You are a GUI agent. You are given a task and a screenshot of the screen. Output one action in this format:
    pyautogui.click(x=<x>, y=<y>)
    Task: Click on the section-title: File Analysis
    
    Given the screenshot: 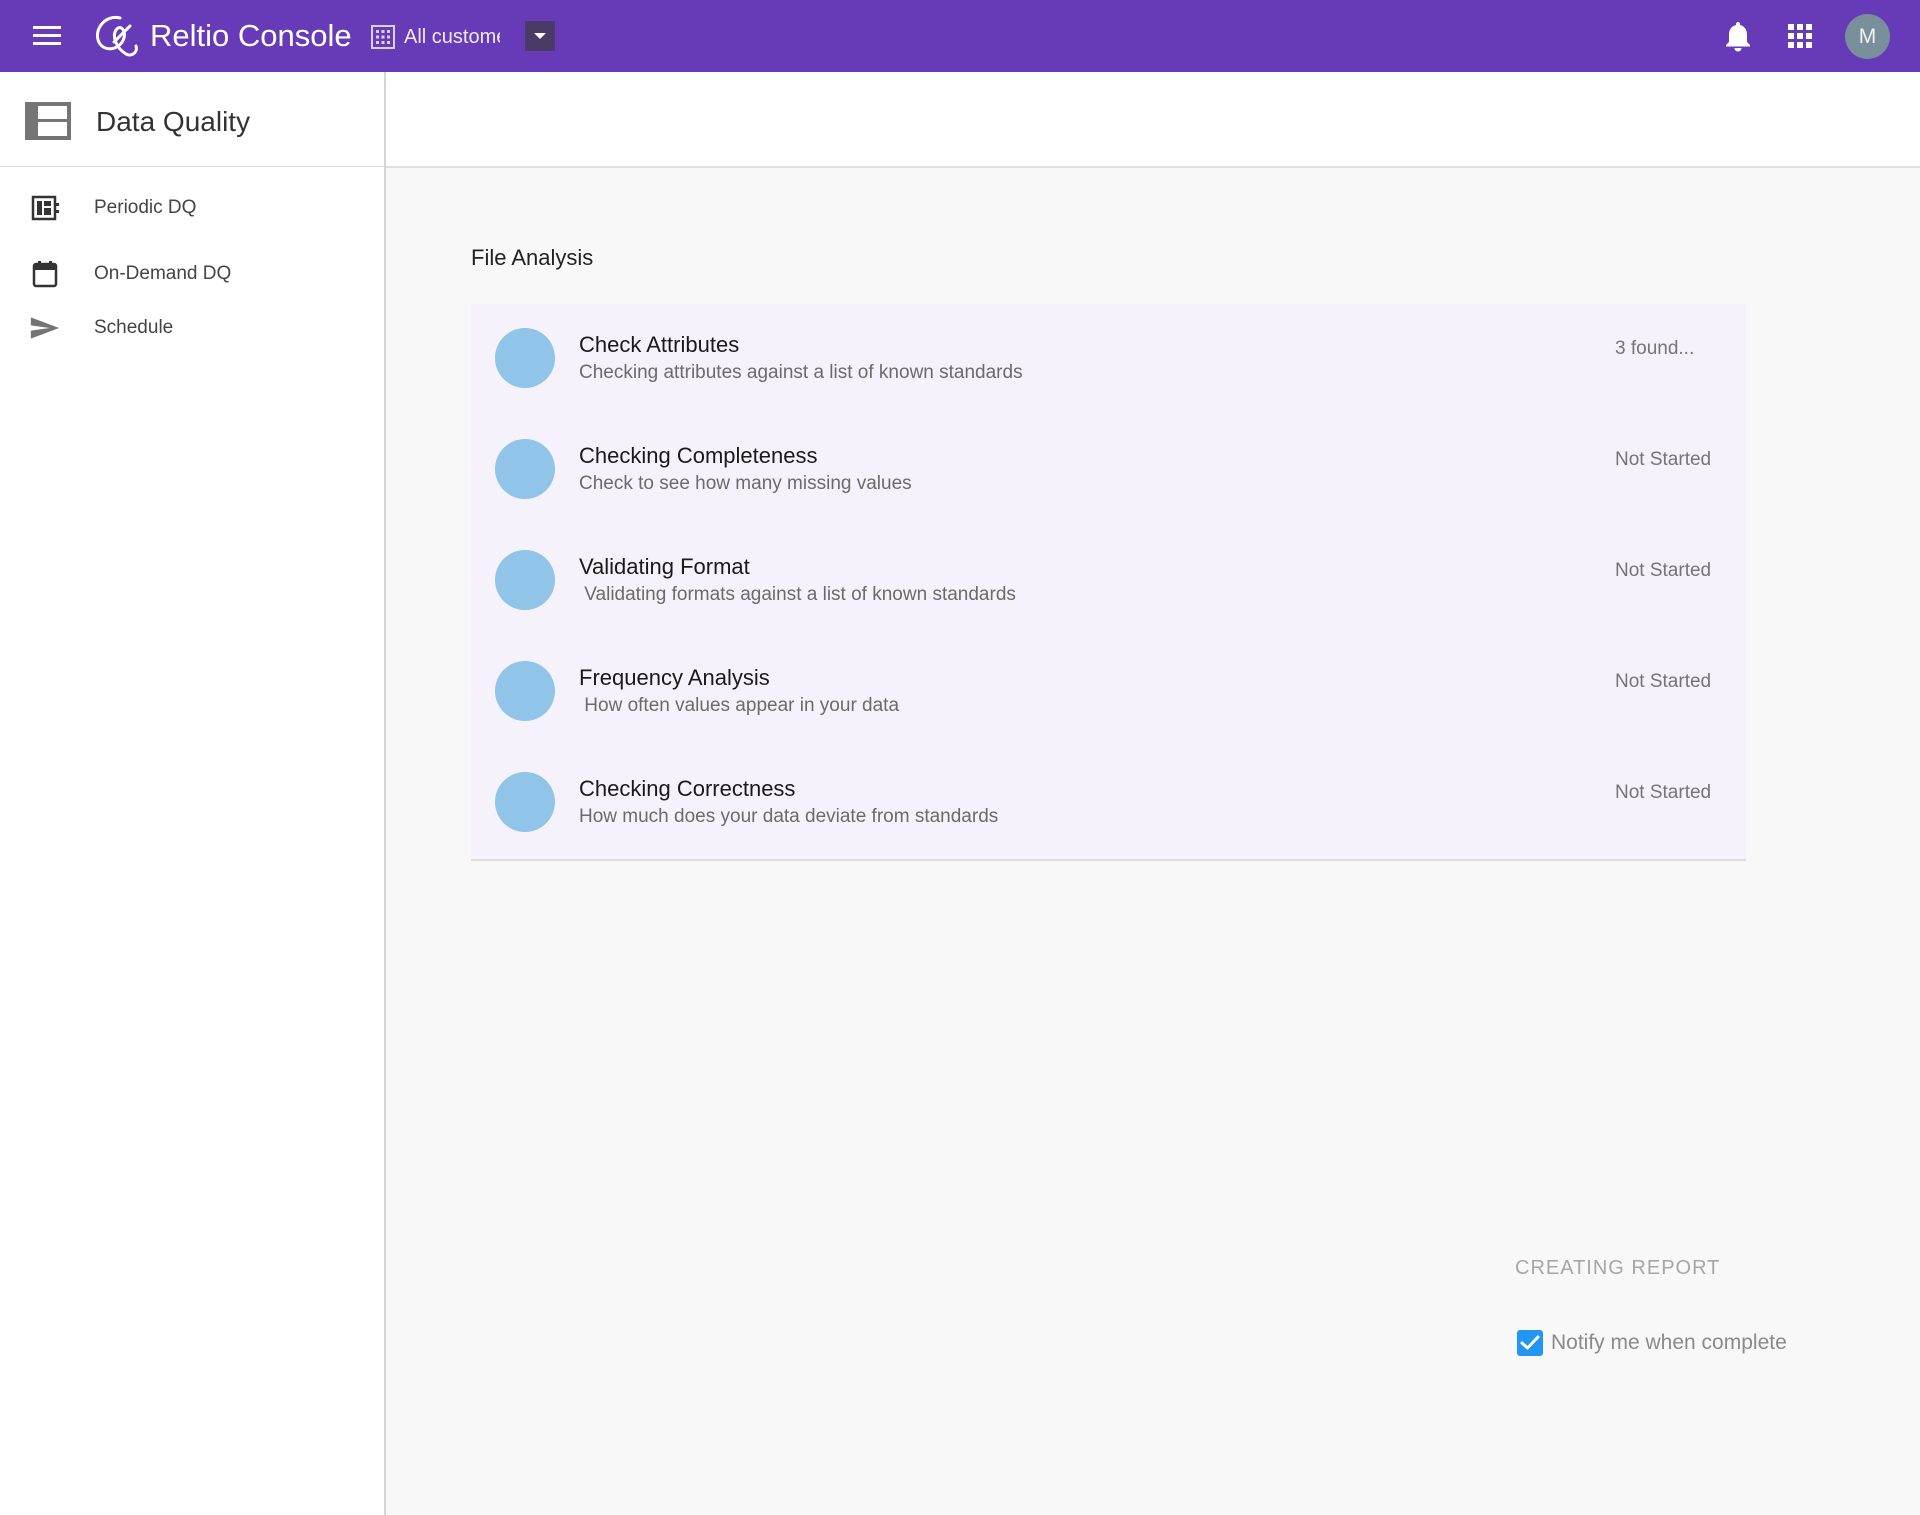 What is the action you would take?
    pyautogui.click(x=532, y=257)
    